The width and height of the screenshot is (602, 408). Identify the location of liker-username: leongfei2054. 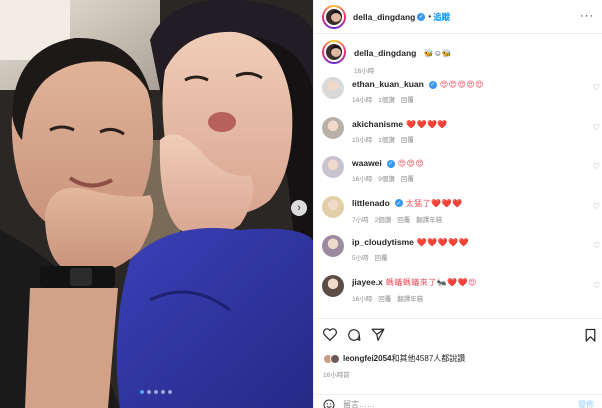
(367, 358).